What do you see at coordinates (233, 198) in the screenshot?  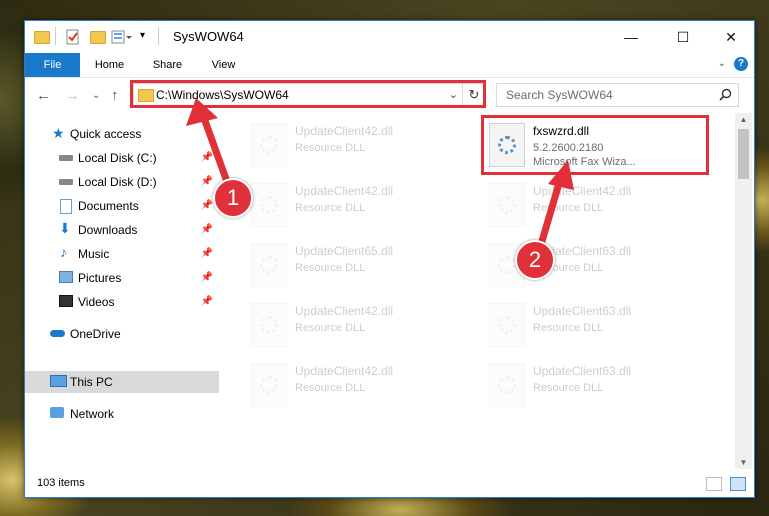 I see `callout-number-one: 1` at bounding box center [233, 198].